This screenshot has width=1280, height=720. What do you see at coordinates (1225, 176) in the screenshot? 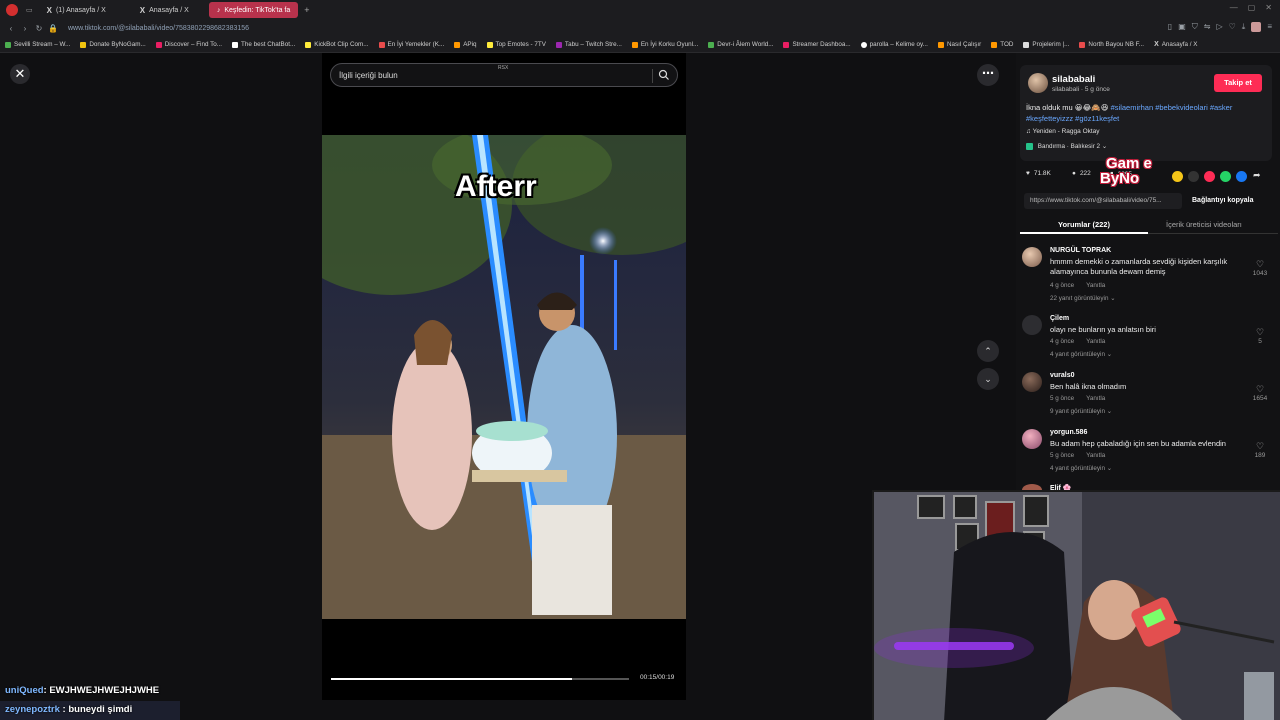
I see `whatsapp-icon` at bounding box center [1225, 176].